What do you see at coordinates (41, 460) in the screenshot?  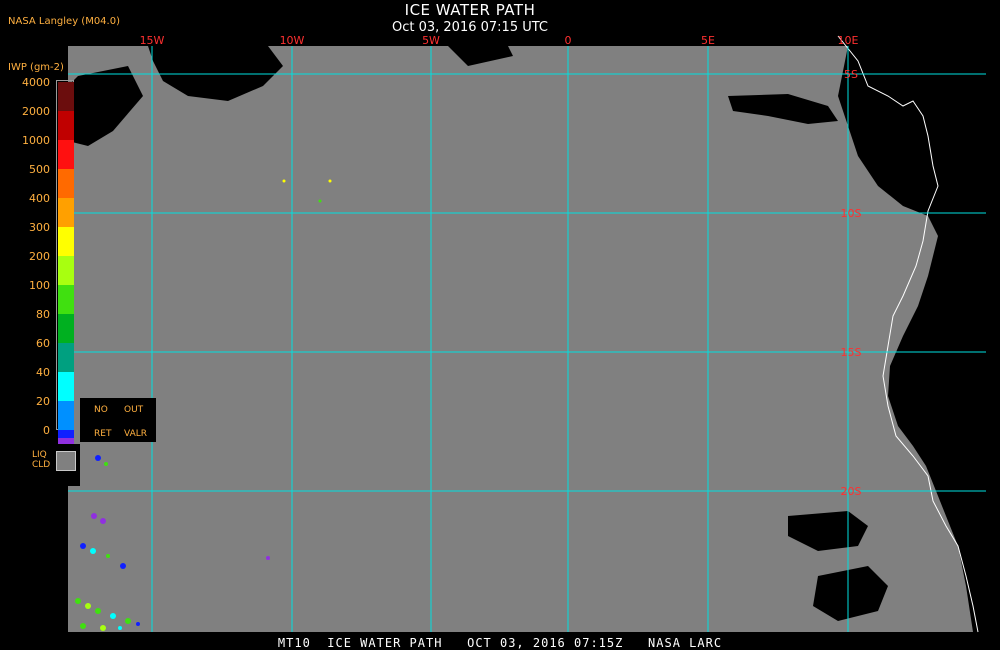 I see `liq-cld-label: LIQ CLD` at bounding box center [41, 460].